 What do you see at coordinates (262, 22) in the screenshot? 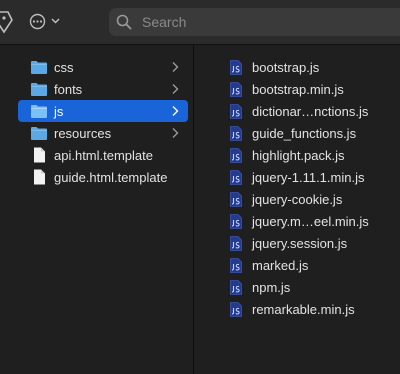
I see `search-input` at bounding box center [262, 22].